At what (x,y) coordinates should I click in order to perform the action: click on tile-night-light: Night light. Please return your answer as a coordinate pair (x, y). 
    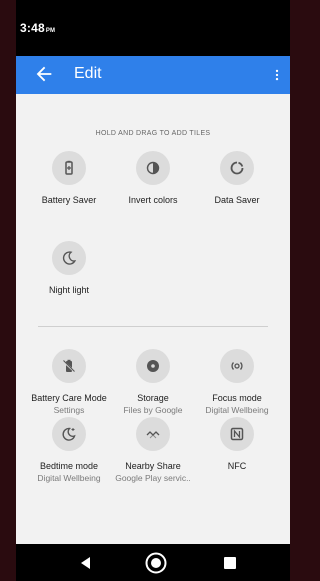
    Looking at the image, I should click on (69, 268).